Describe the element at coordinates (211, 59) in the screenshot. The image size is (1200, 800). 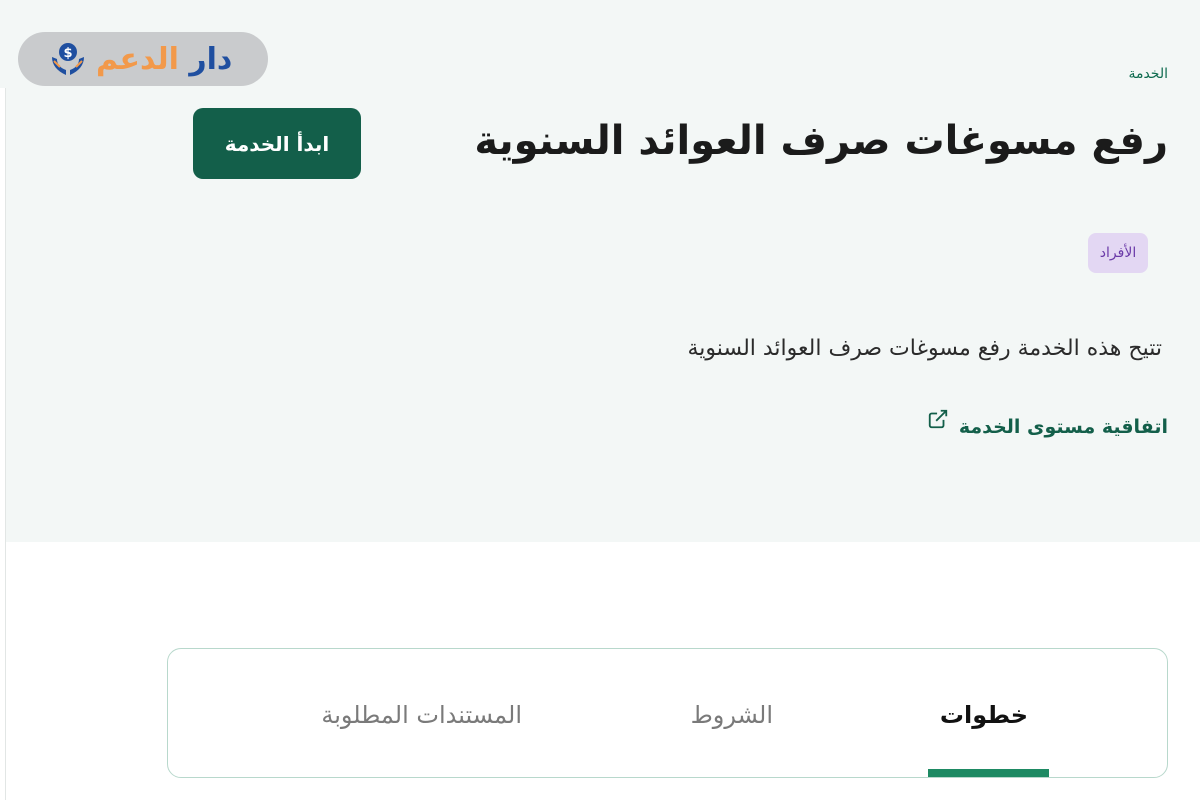
I see `logo-word-dar: دار` at that location.